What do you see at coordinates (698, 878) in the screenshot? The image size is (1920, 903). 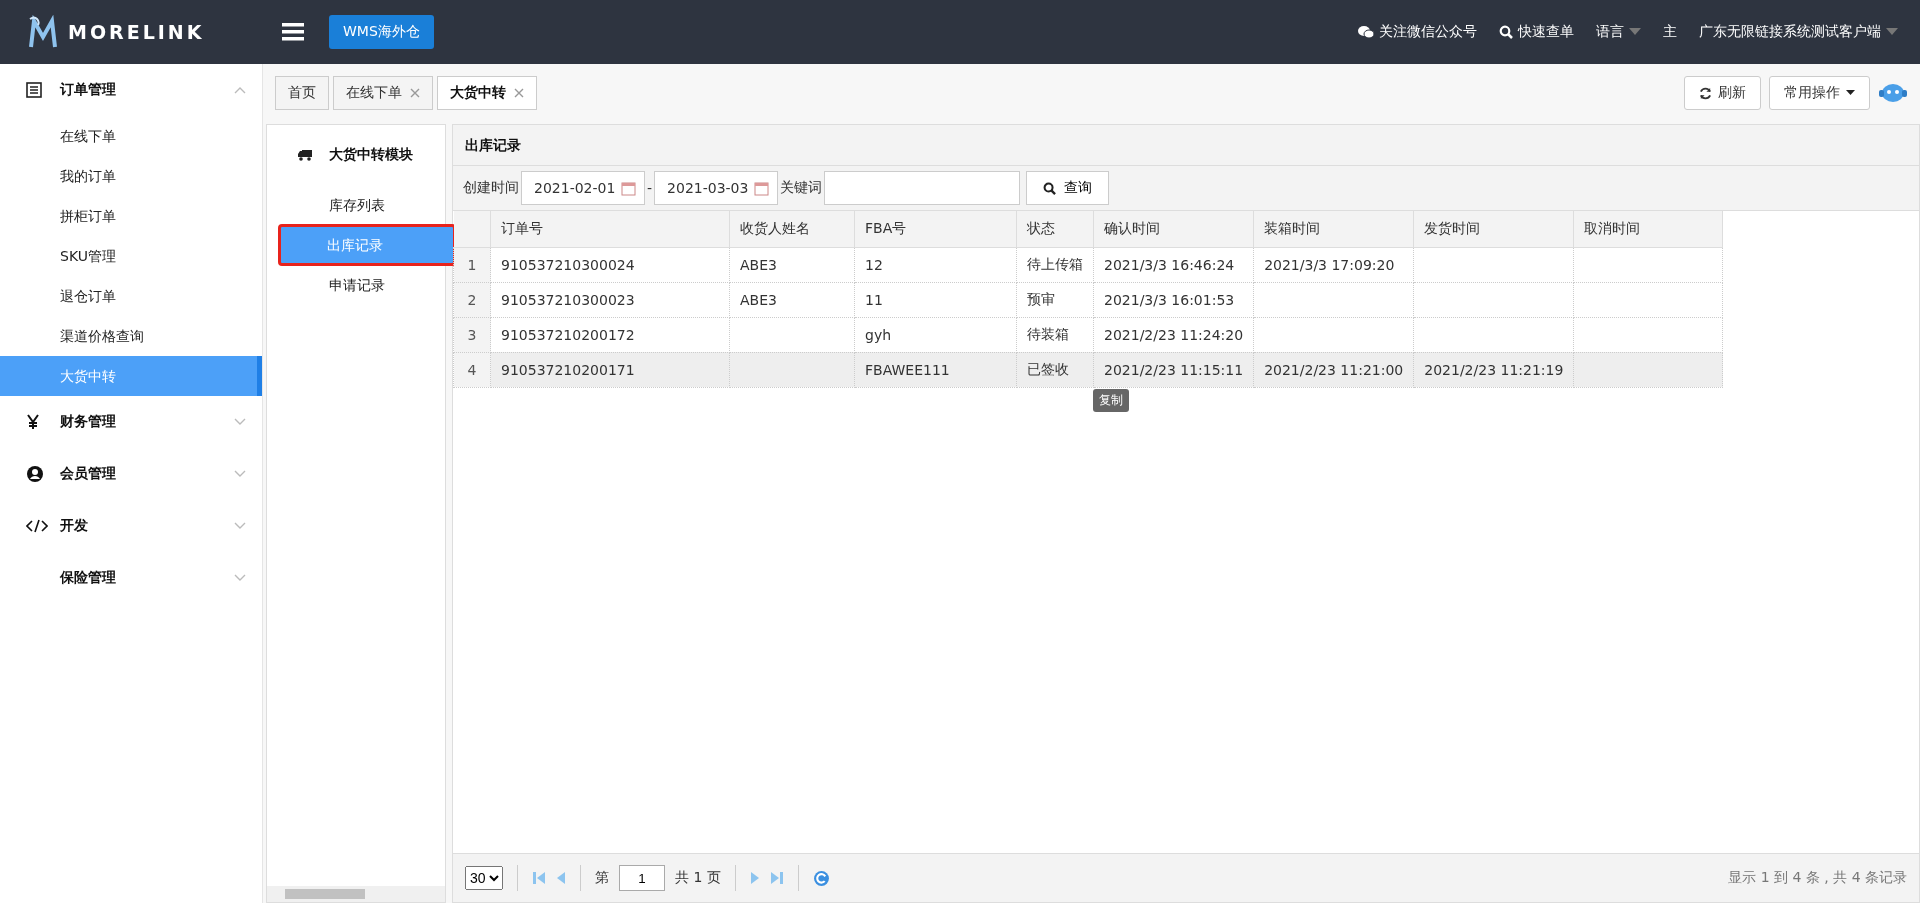 I see `page-count: 共 1 页` at bounding box center [698, 878].